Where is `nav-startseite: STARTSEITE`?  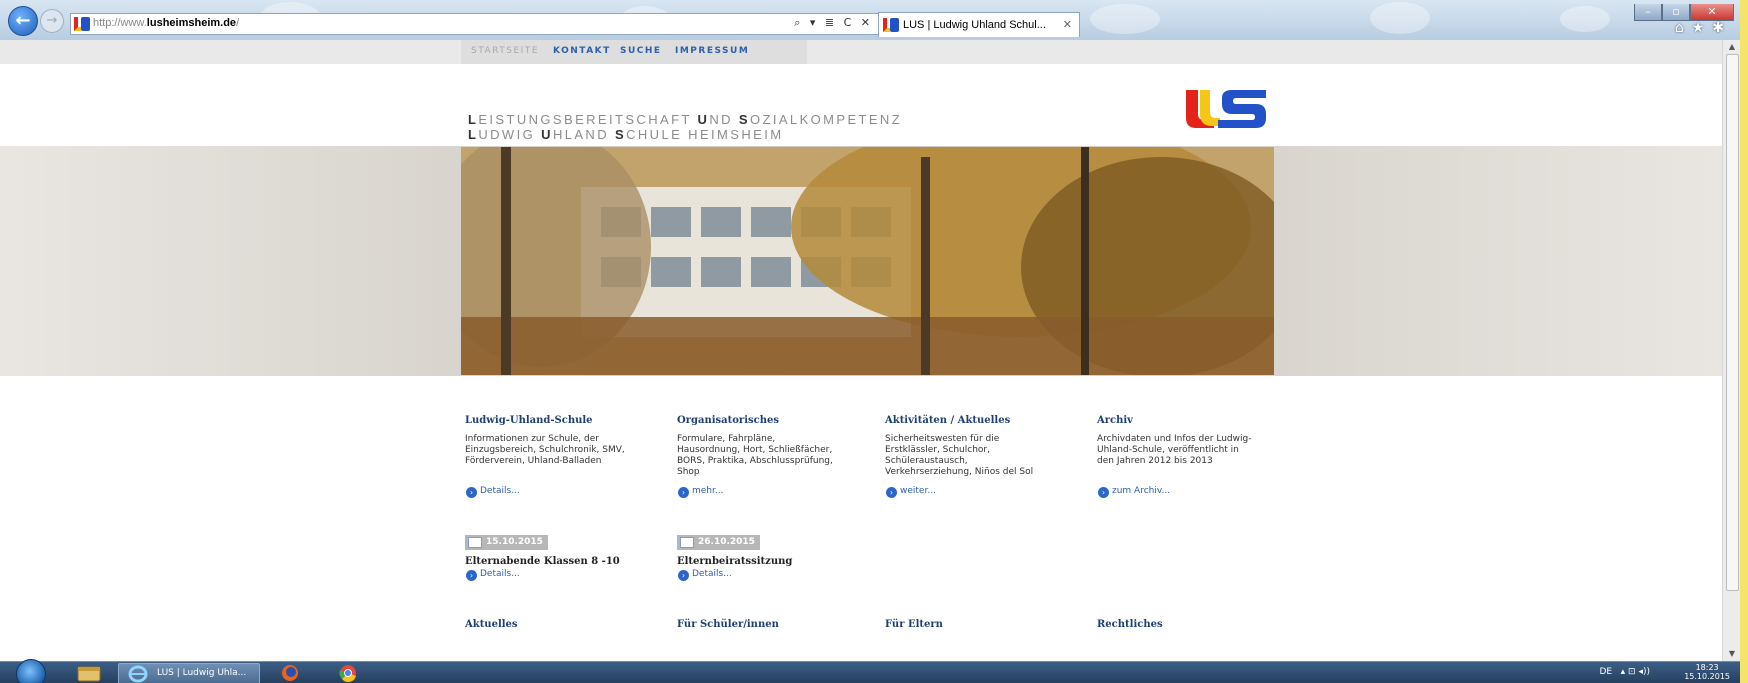
nav-startseite: STARTSEITE is located at coordinates (505, 51).